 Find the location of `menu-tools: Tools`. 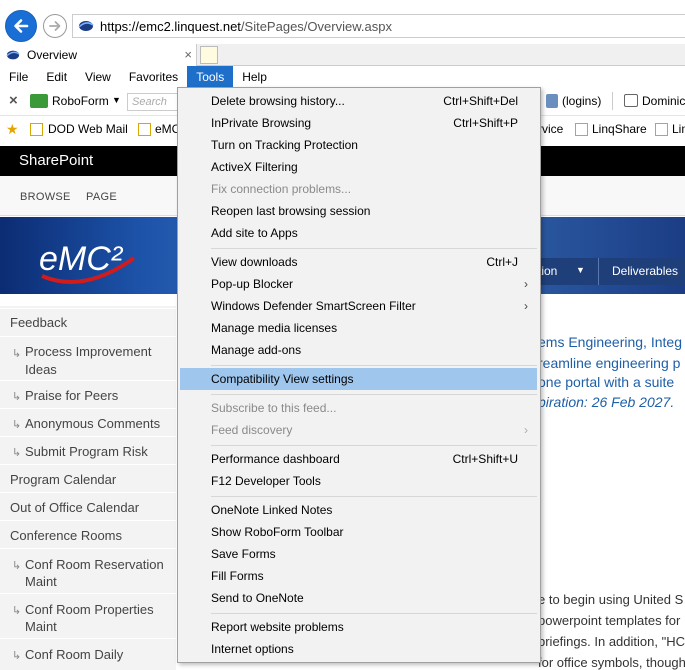

menu-tools: Tools is located at coordinates (210, 77).